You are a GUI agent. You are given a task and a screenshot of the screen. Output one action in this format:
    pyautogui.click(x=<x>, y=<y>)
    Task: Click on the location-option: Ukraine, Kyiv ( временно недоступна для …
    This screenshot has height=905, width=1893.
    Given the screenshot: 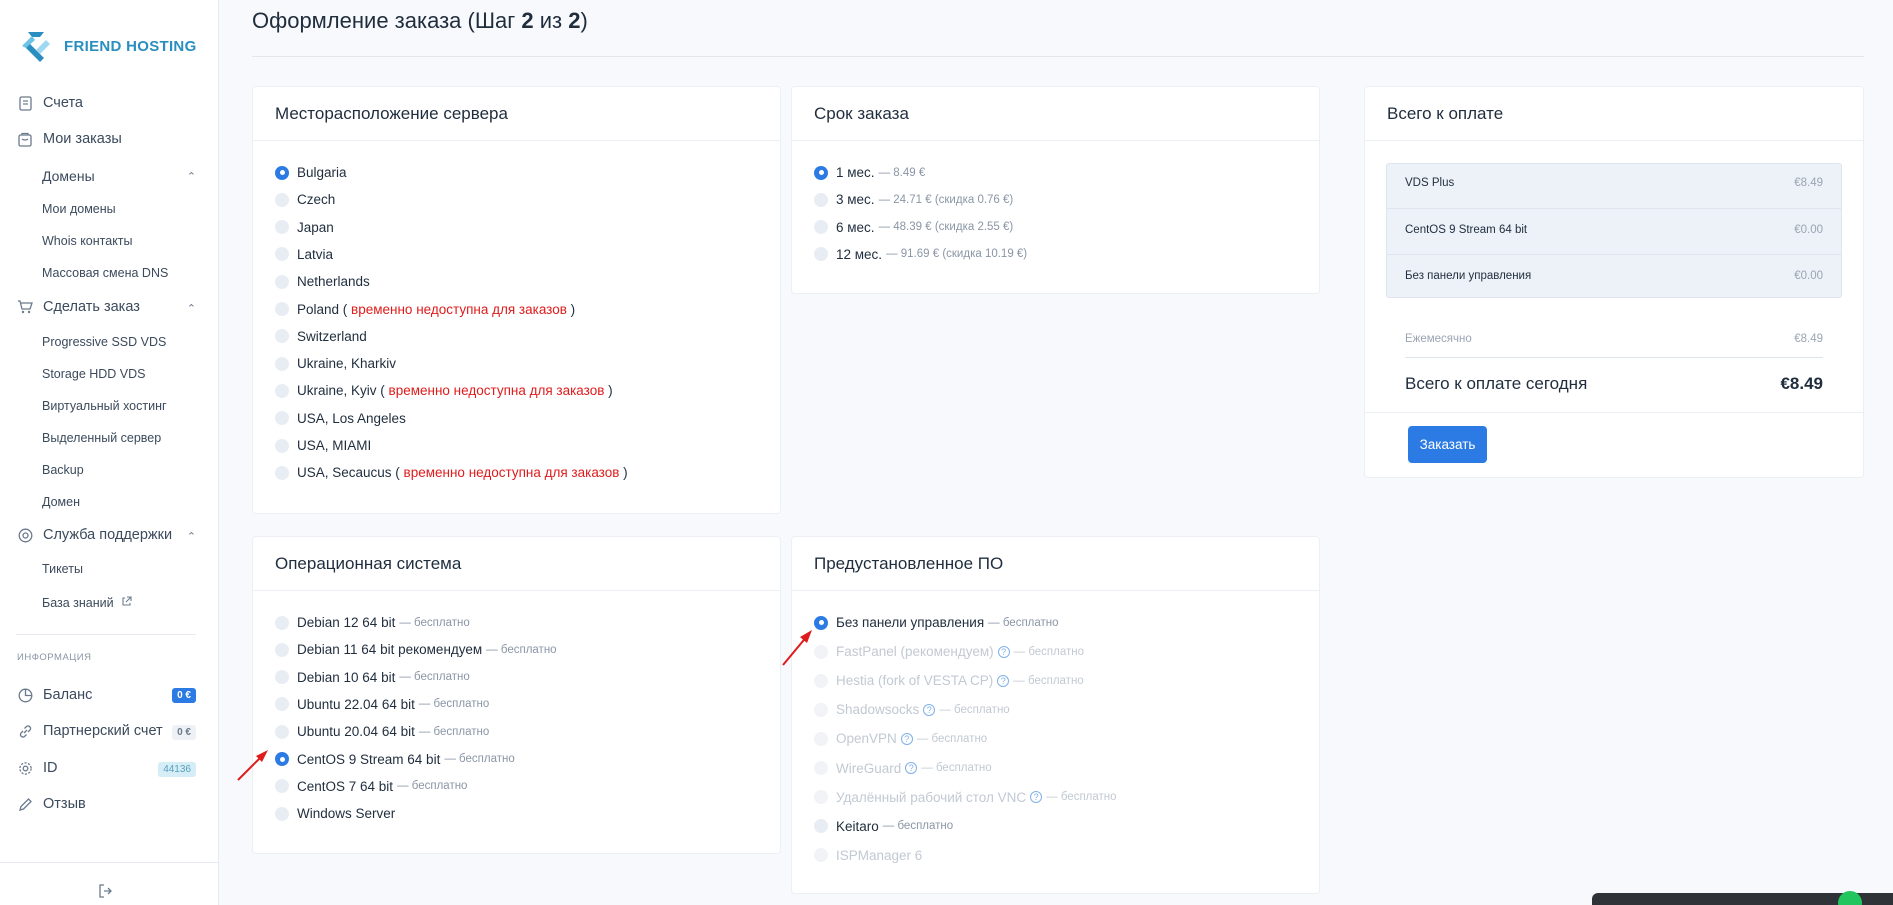 What is the action you would take?
    pyautogui.click(x=444, y=390)
    